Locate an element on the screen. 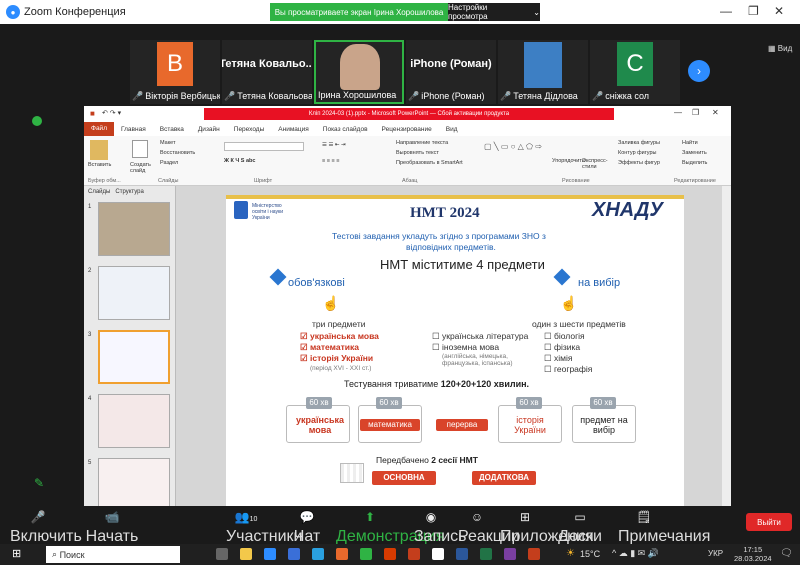 The image size is (800, 565). quick-styles-button: Экспресс-стили is located at coordinates (597, 164).